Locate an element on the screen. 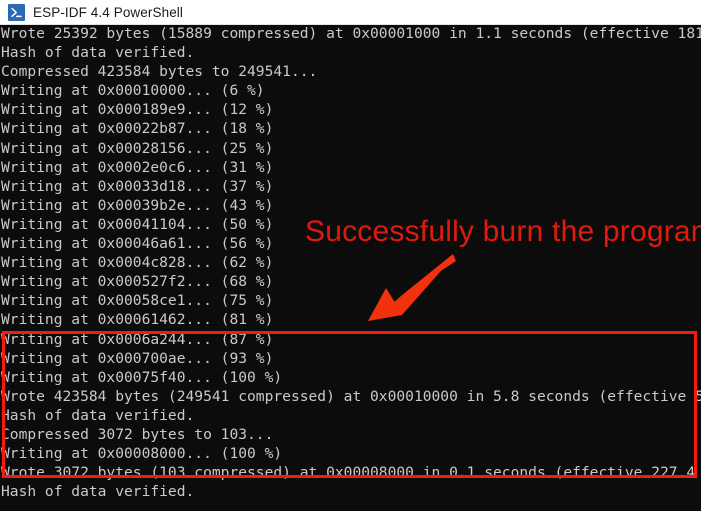  console-line: Writing at 0x0004c828... (62 %) is located at coordinates (137, 263).